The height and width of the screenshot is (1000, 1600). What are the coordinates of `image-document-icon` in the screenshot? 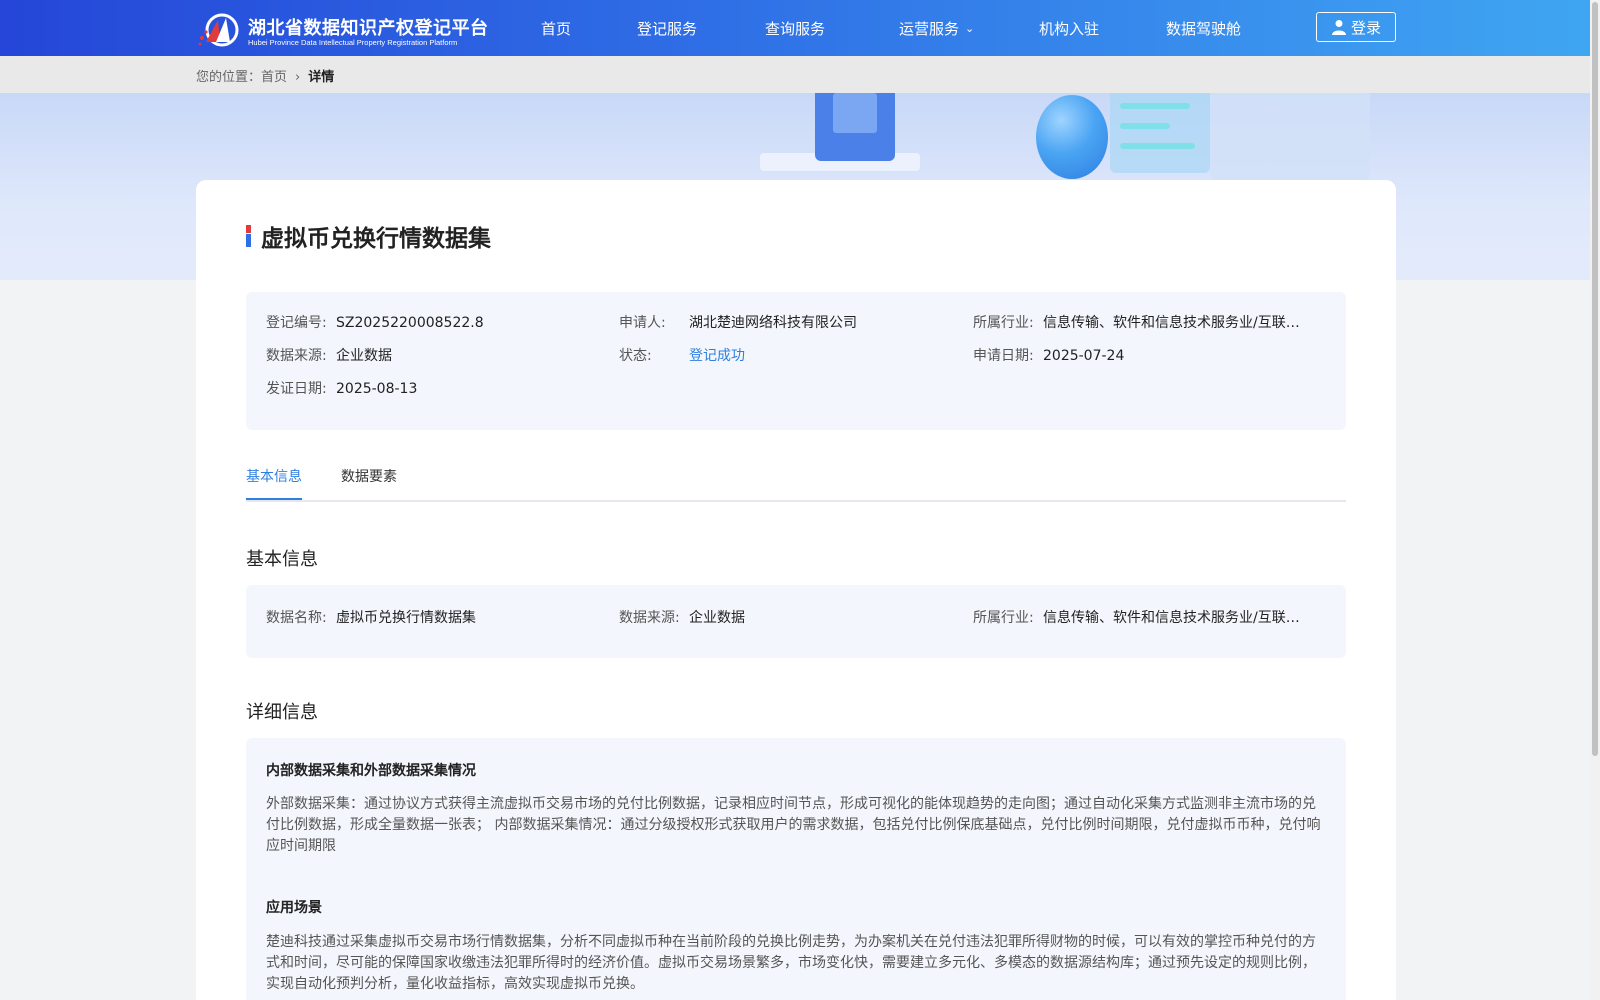 It's located at (855, 127).